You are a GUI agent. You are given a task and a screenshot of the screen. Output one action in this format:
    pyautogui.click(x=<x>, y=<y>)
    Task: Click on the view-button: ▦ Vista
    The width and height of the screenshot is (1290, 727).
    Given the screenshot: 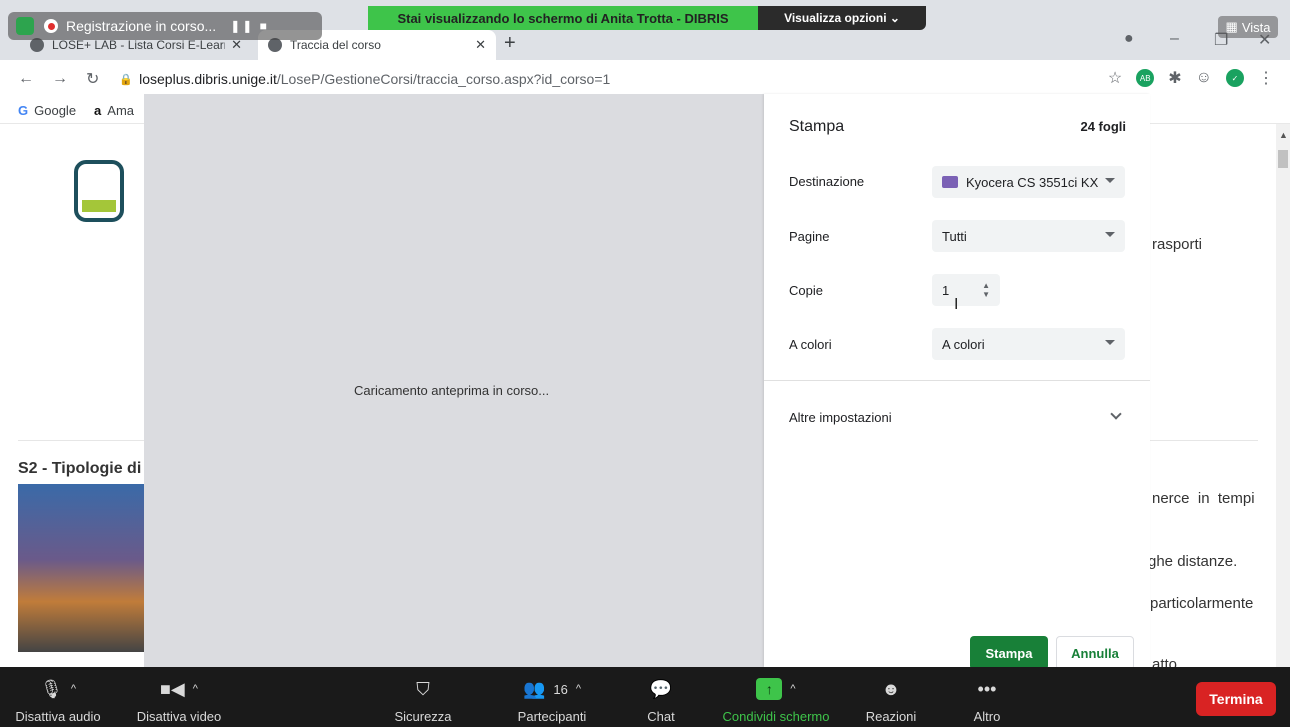 What is the action you would take?
    pyautogui.click(x=1248, y=27)
    